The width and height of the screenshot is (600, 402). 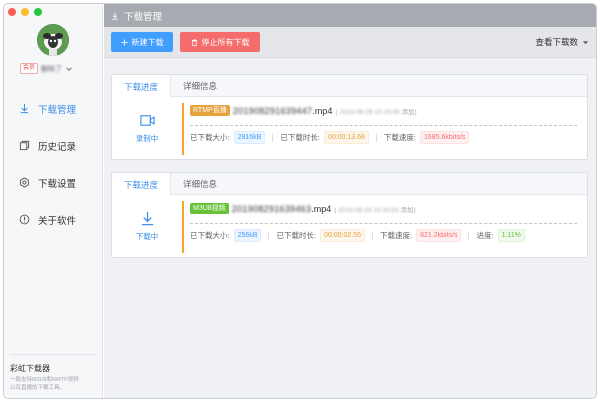 I want to click on app-description-line1: 一款支持M3U8和RMTP视频, so click(x=44, y=380).